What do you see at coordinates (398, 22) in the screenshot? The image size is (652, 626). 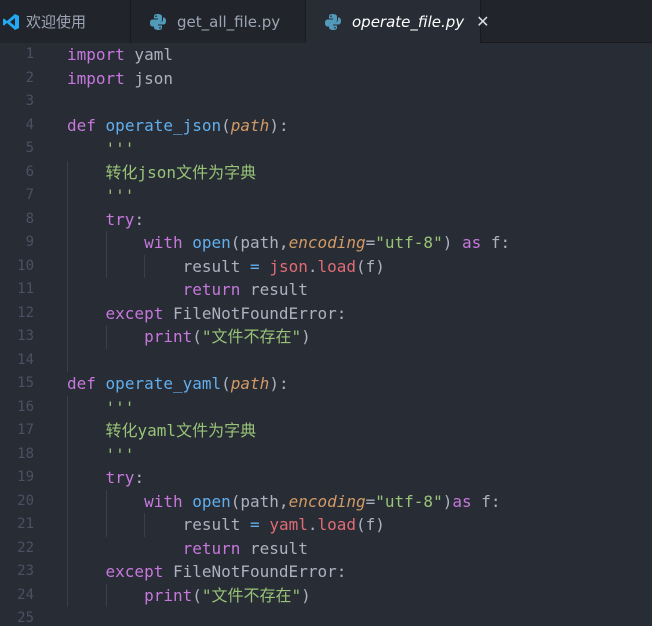 I see `tab-operate-file: operate_file.py ✕` at bounding box center [398, 22].